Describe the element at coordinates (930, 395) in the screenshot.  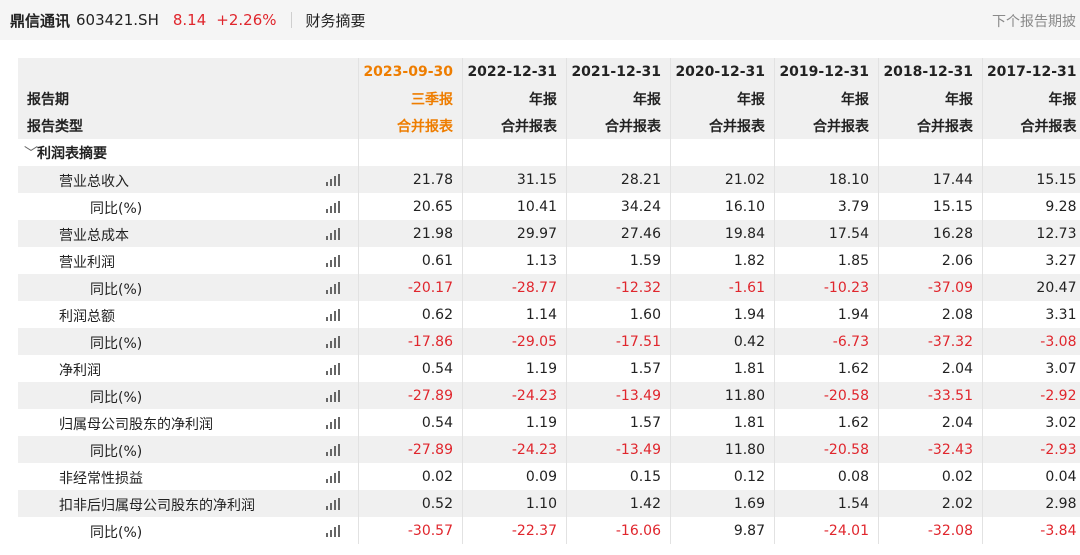
I see `value-cell: -33.51` at that location.